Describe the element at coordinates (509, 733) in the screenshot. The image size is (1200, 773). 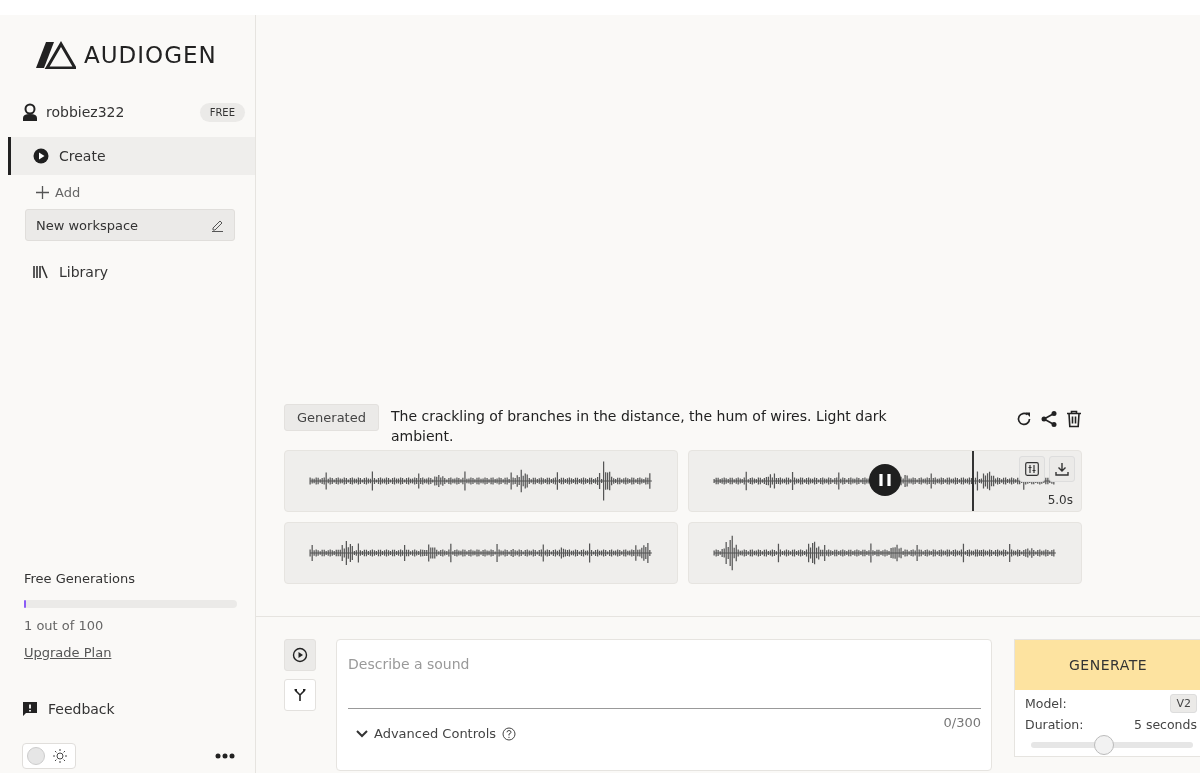
I see `help-icon` at that location.